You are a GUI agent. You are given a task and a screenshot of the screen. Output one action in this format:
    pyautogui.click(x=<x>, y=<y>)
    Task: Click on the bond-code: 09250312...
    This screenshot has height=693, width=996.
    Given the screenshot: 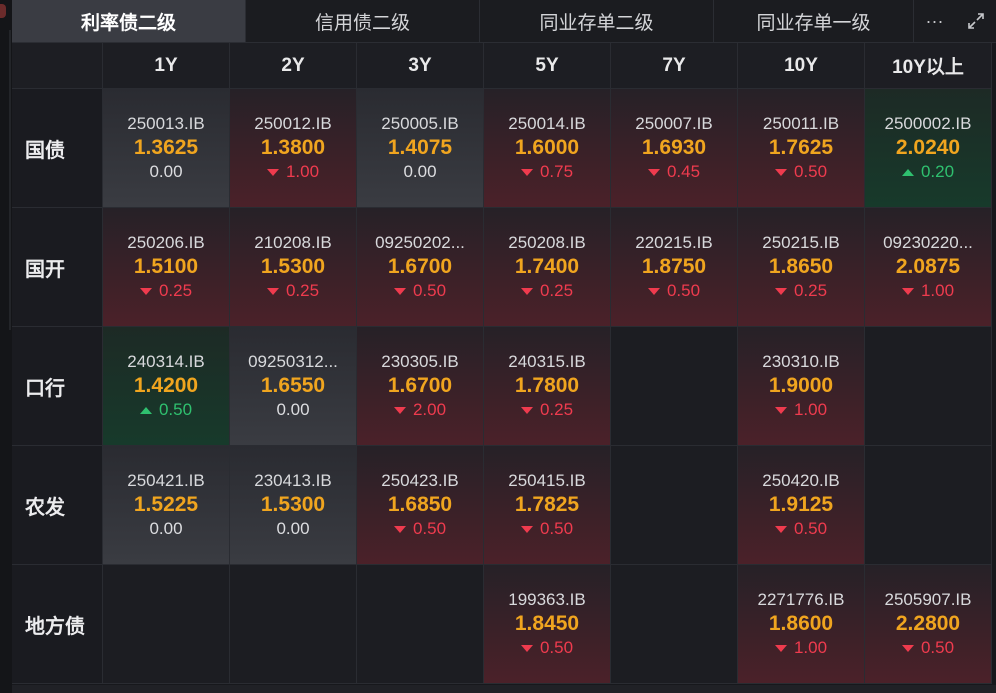 What is the action you would take?
    pyautogui.click(x=293, y=361)
    